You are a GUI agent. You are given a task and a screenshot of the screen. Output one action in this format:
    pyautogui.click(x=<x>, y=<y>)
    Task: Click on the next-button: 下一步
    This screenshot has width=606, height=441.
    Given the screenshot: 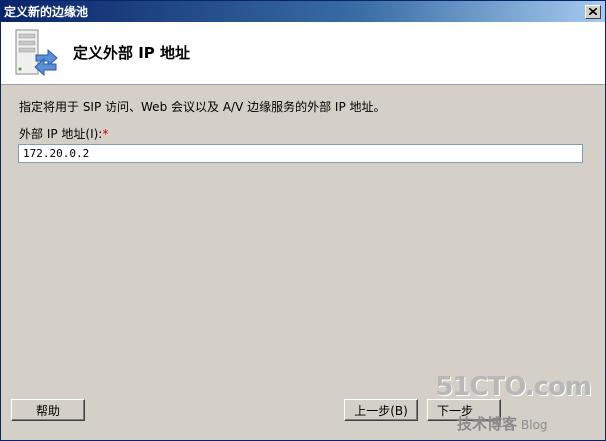 What is the action you would take?
    pyautogui.click(x=464, y=410)
    